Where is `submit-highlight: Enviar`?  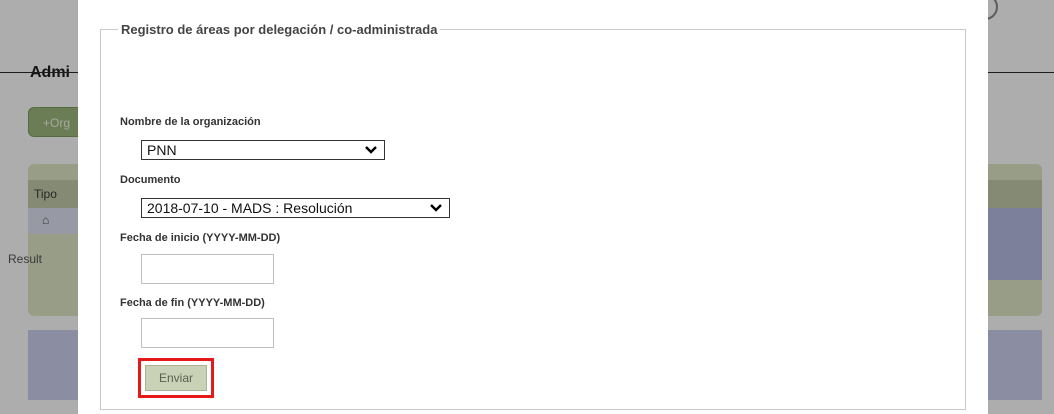 submit-highlight: Enviar is located at coordinates (176, 378).